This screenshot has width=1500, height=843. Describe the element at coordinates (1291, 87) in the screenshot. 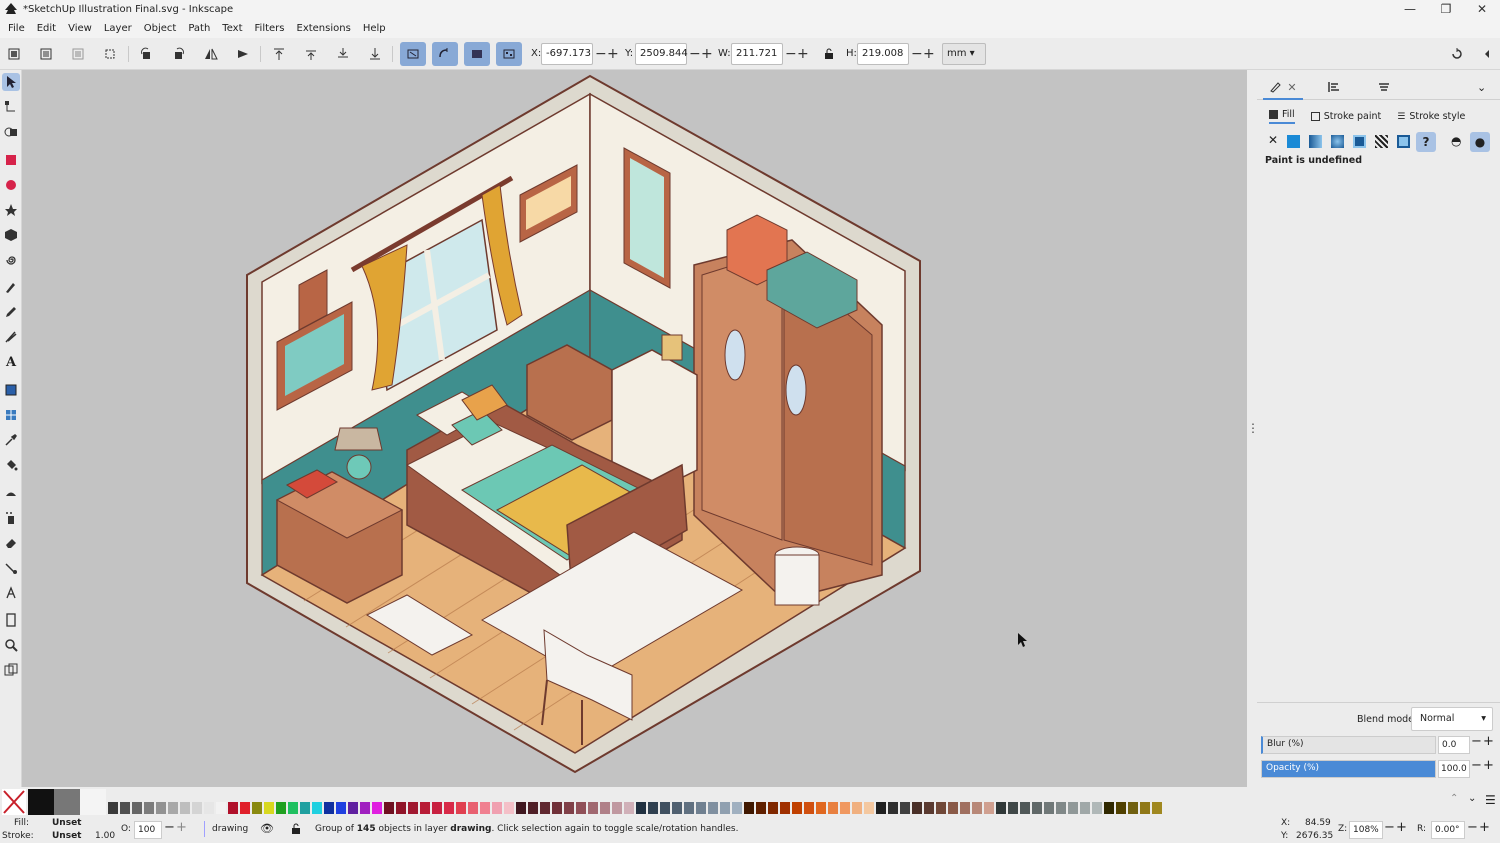

I see `close-tab-icon: ✕` at that location.